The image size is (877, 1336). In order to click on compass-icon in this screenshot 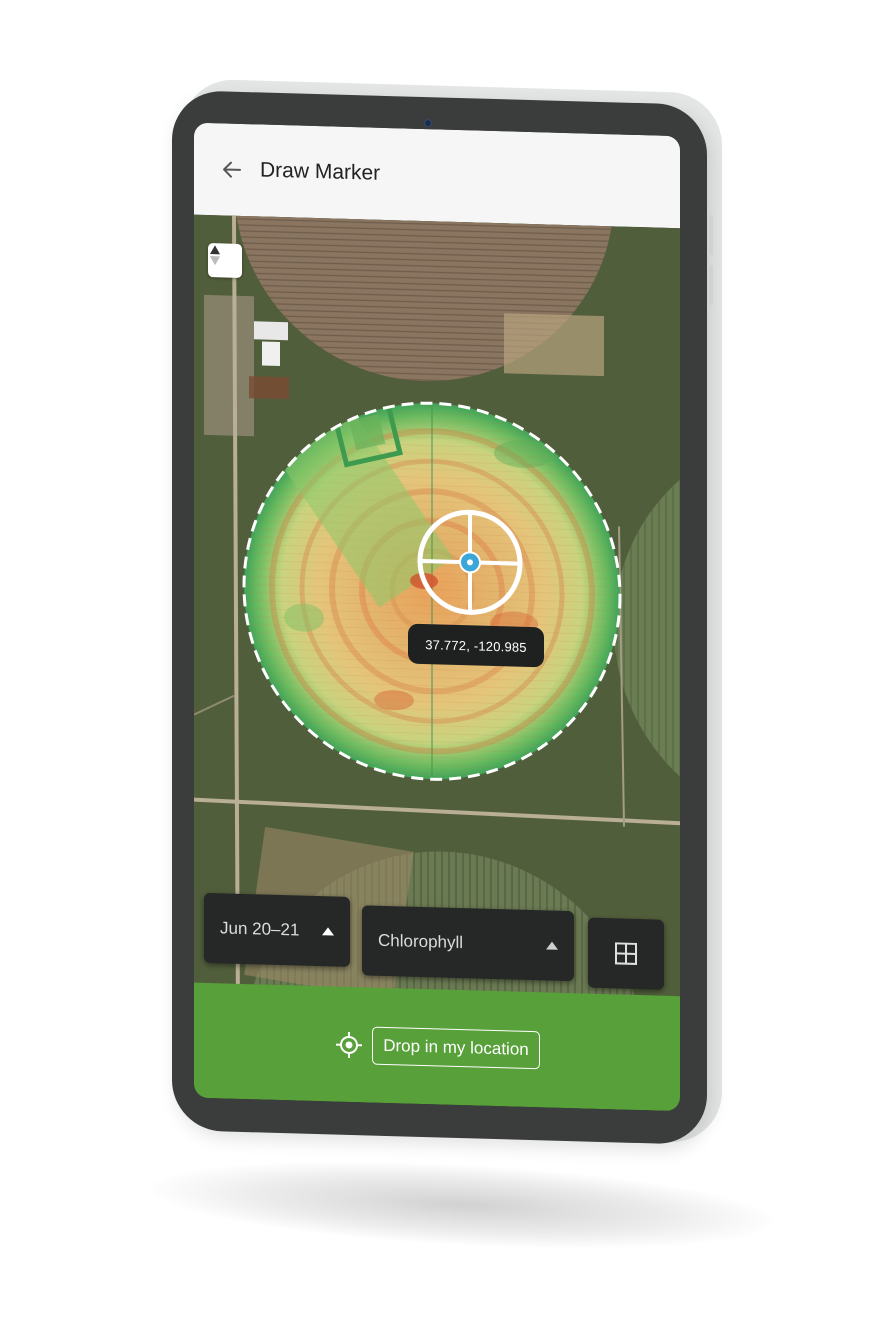, I will do `click(215, 255)`.